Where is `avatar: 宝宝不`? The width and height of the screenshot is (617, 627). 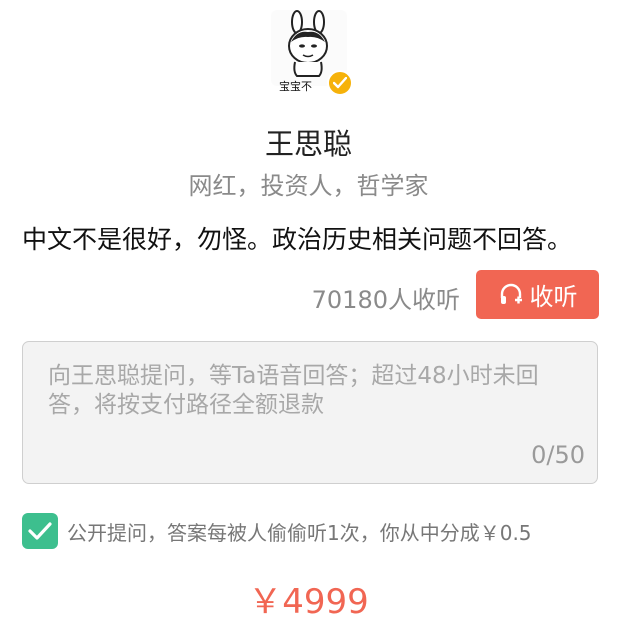
avatar: 宝宝不 is located at coordinates (312, 56).